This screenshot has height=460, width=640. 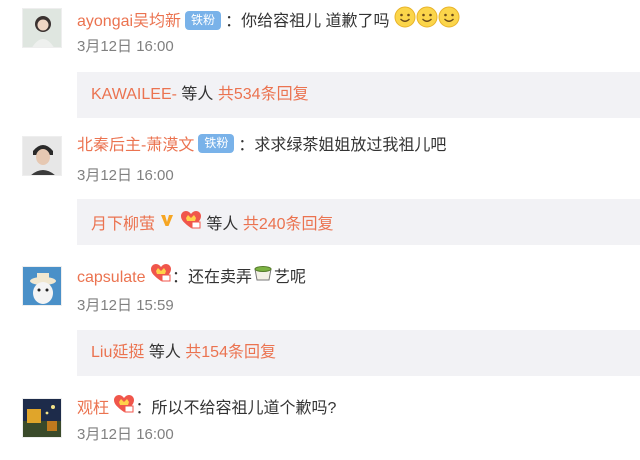 What do you see at coordinates (350, 145) in the screenshot?
I see `comment-text: 求求绿茶姐姐放过我祖儿吧` at bounding box center [350, 145].